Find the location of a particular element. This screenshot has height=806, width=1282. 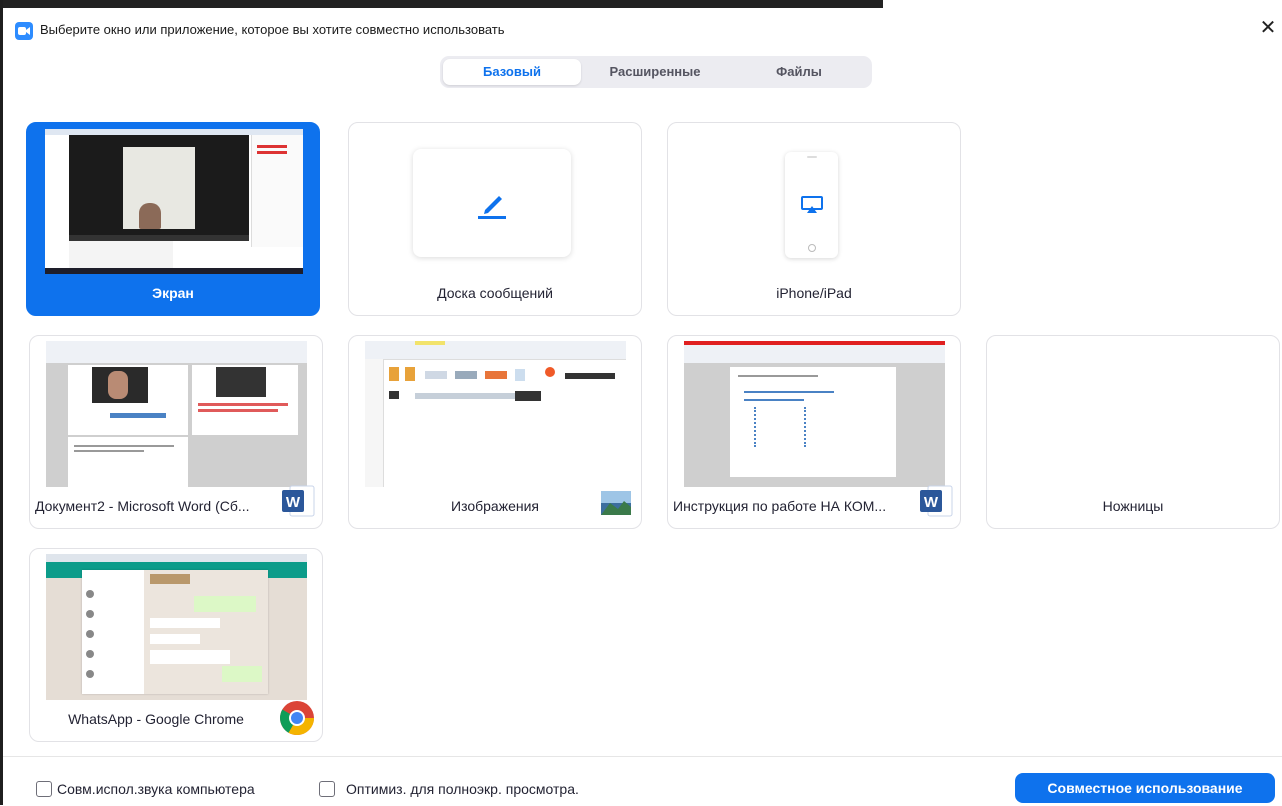

whiteboard-card is located at coordinates (492, 203).